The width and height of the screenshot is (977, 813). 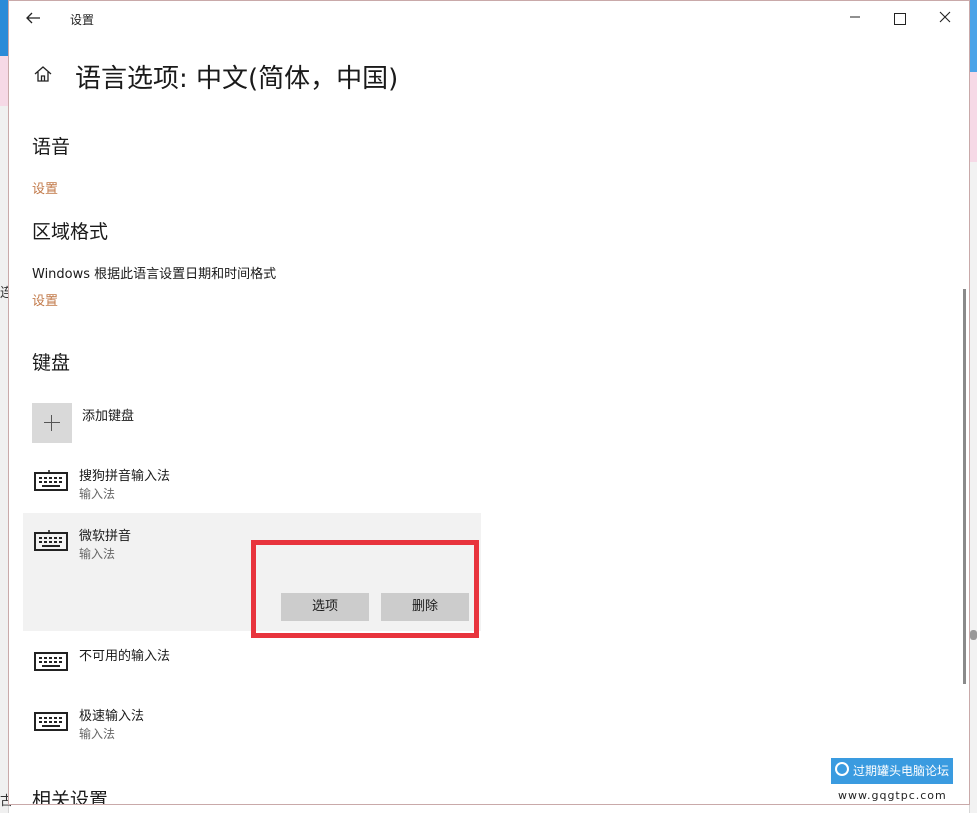 I want to click on watermark-text: 过期罐头电脑论坛, so click(x=901, y=771).